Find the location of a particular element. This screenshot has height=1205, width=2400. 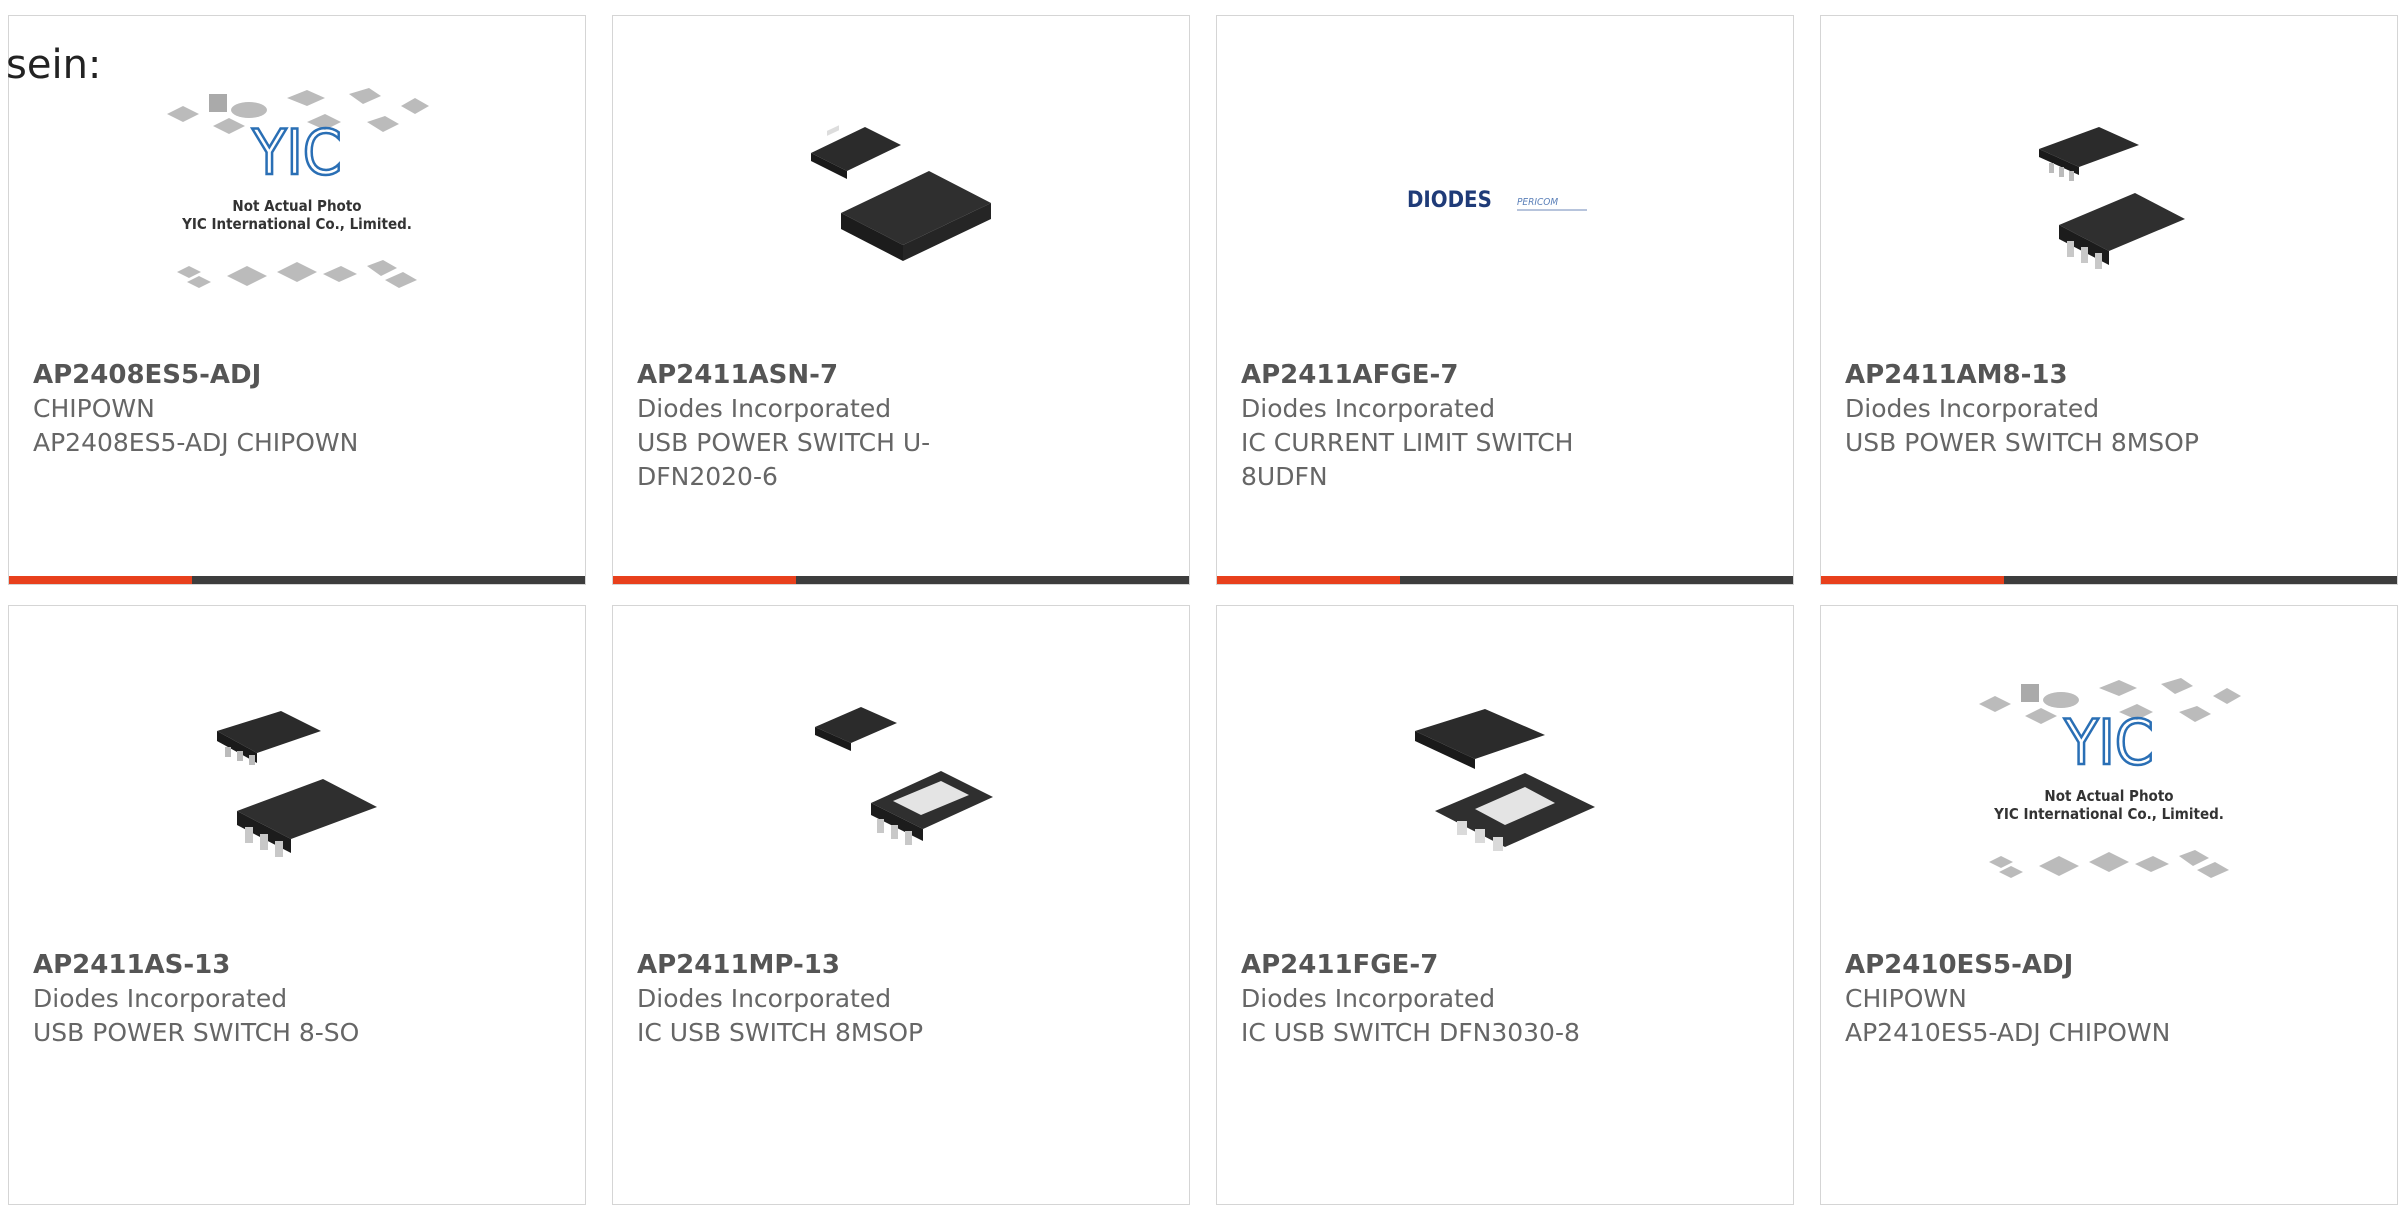

chip-dfn8-image is located at coordinates (1505, 780).